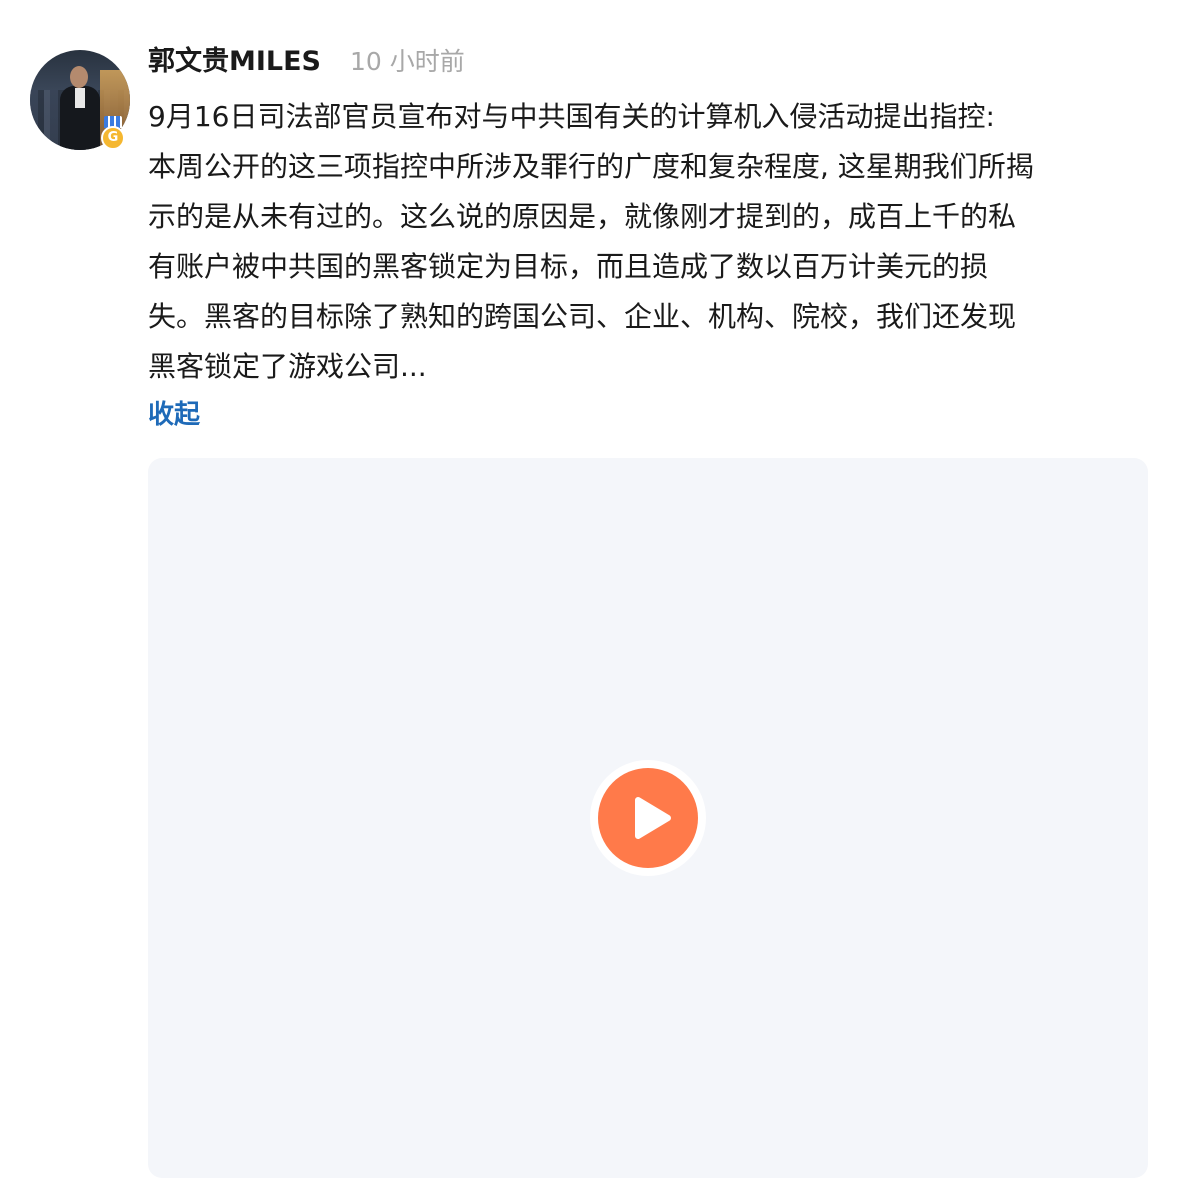  I want to click on content-line: 失。黑客的目标除了熟知的跨国公司、企业、机构、院校，我们还发现, so click(582, 316).